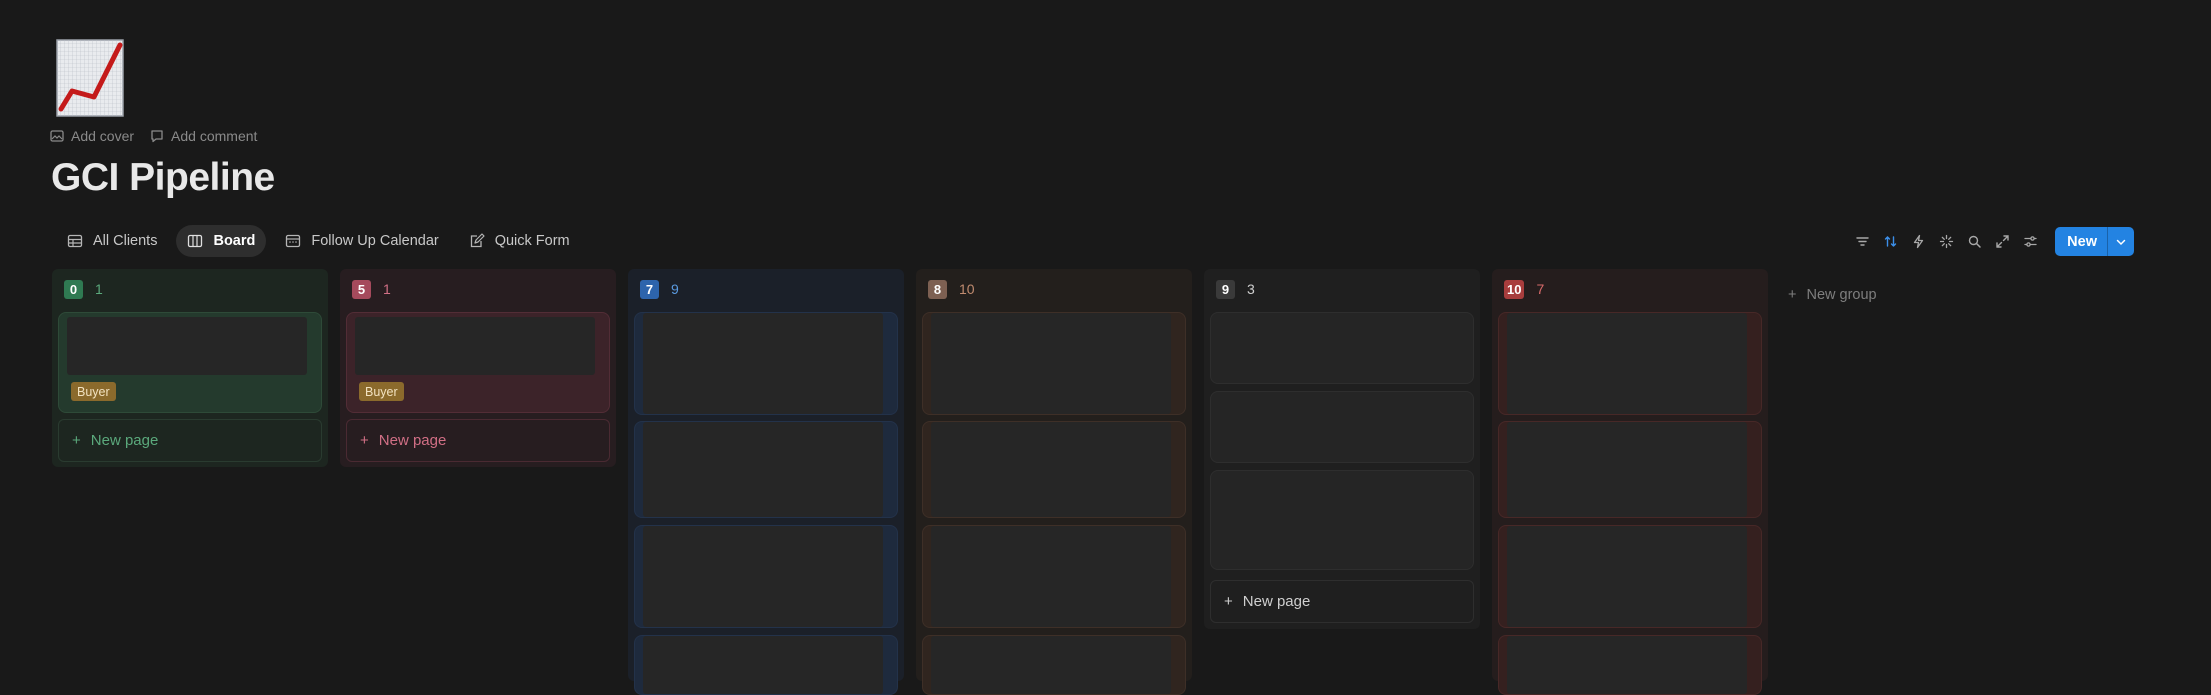 The height and width of the screenshot is (695, 2211). I want to click on group-count: 7, so click(1540, 289).